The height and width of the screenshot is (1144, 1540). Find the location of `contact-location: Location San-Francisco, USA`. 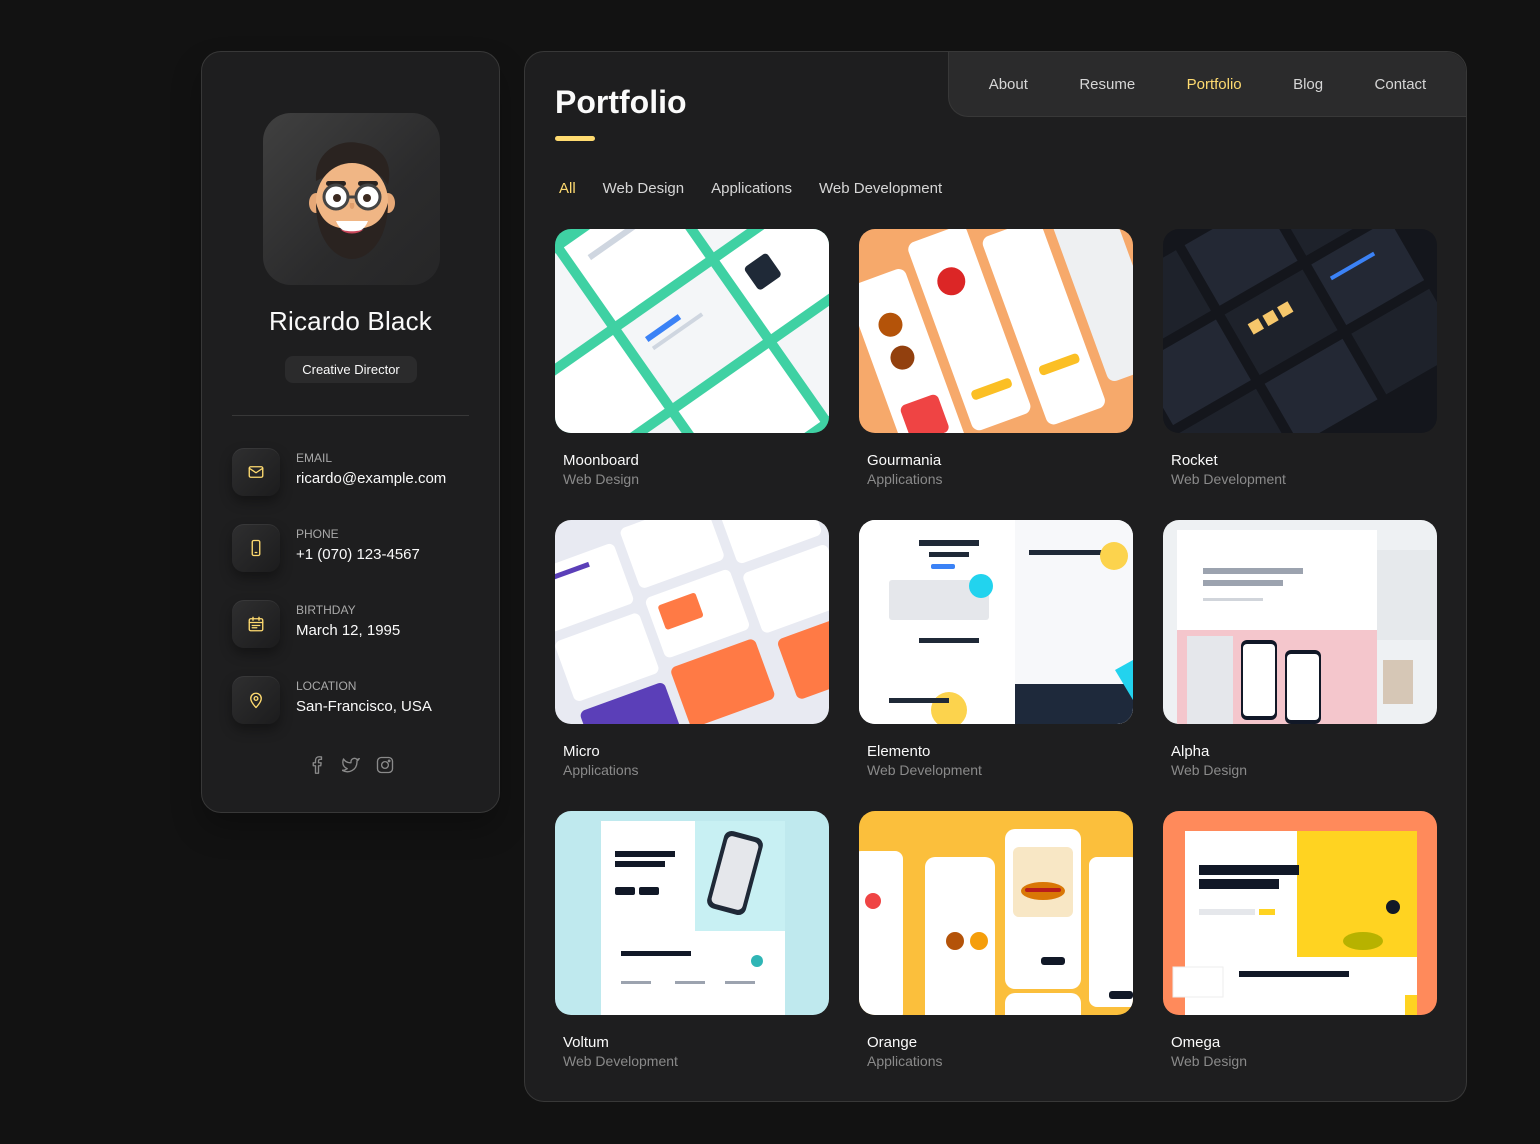

contact-location: Location San-Francisco, USA is located at coordinates (357, 700).